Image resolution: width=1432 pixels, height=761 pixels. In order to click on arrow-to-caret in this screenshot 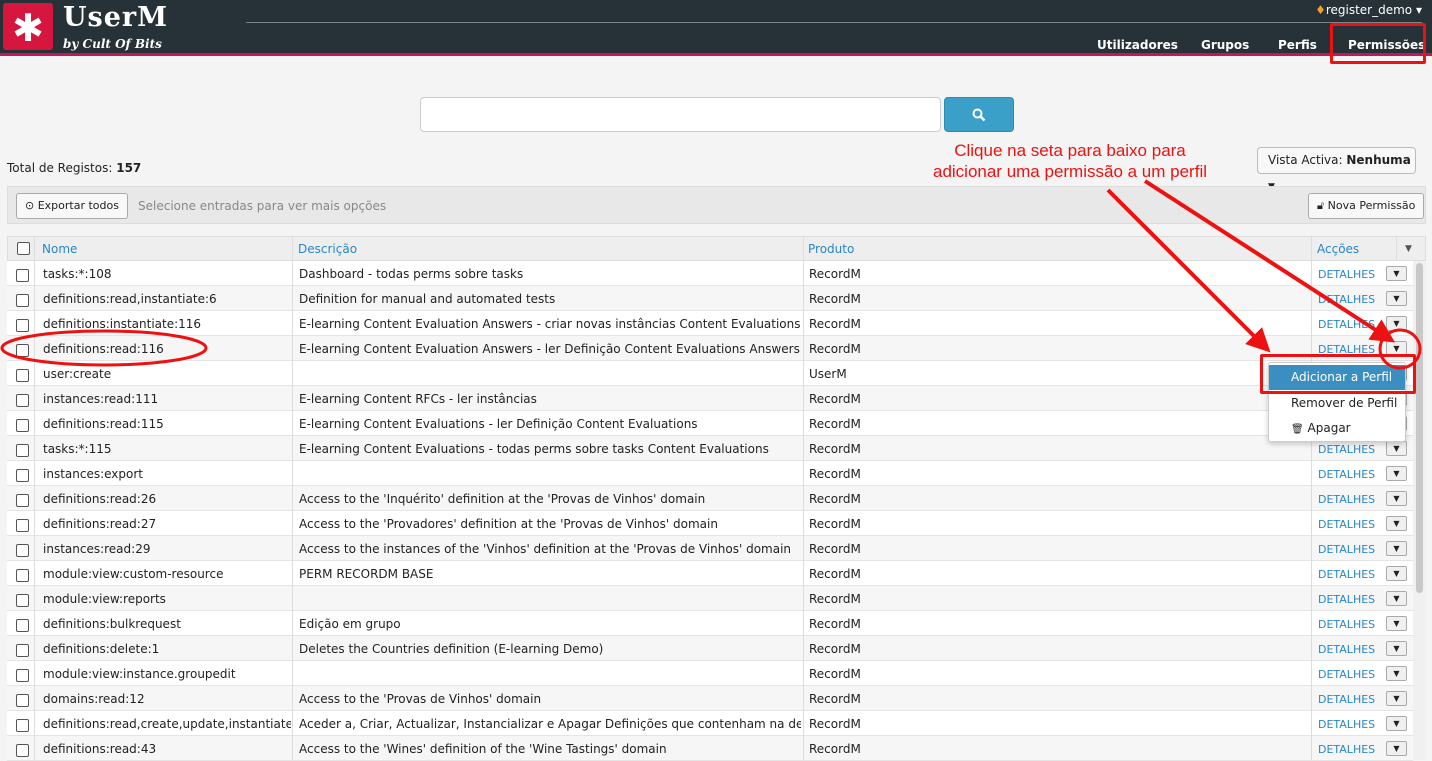, I will do `click(1269, 261)`.